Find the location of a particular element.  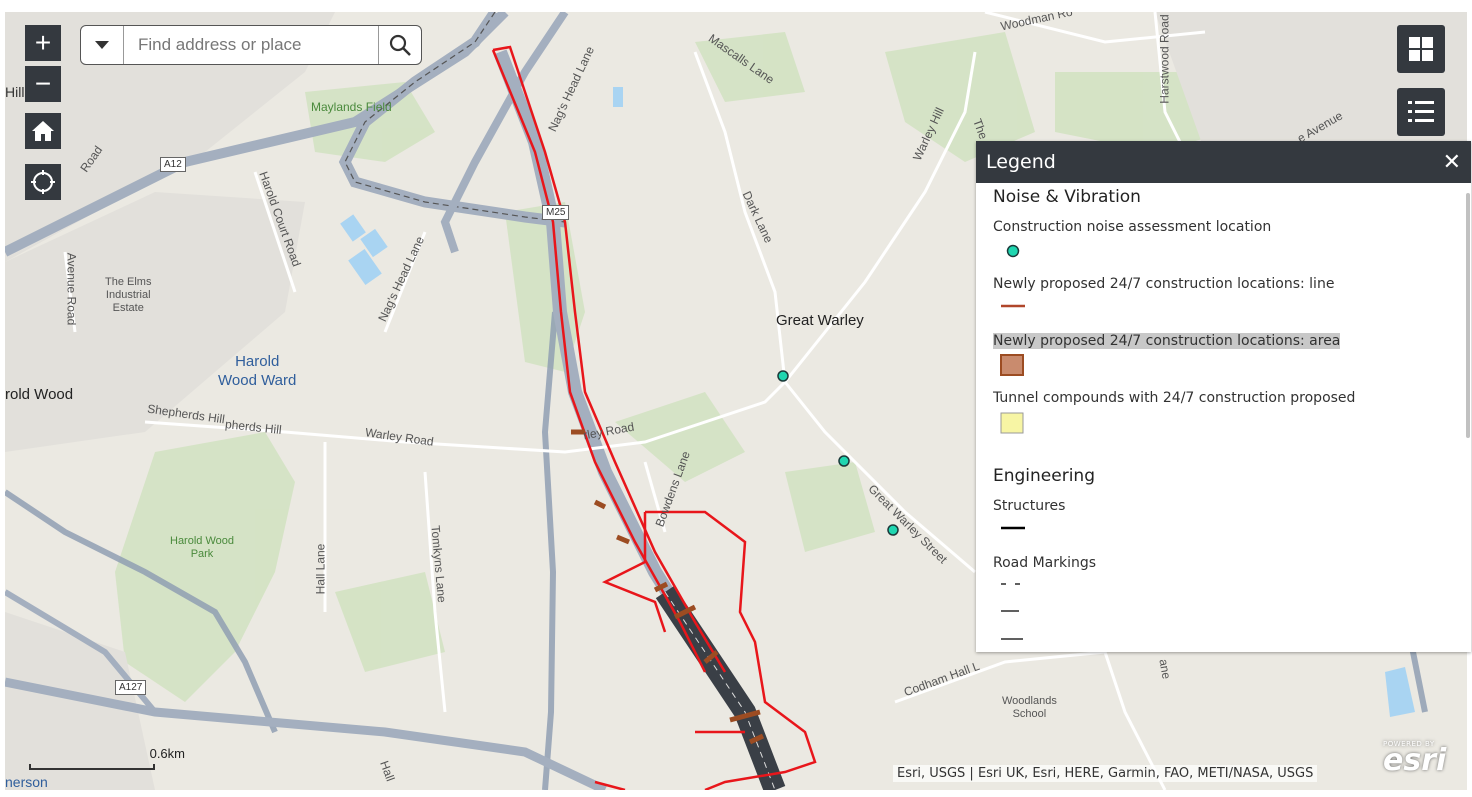

home-button is located at coordinates (43, 131).